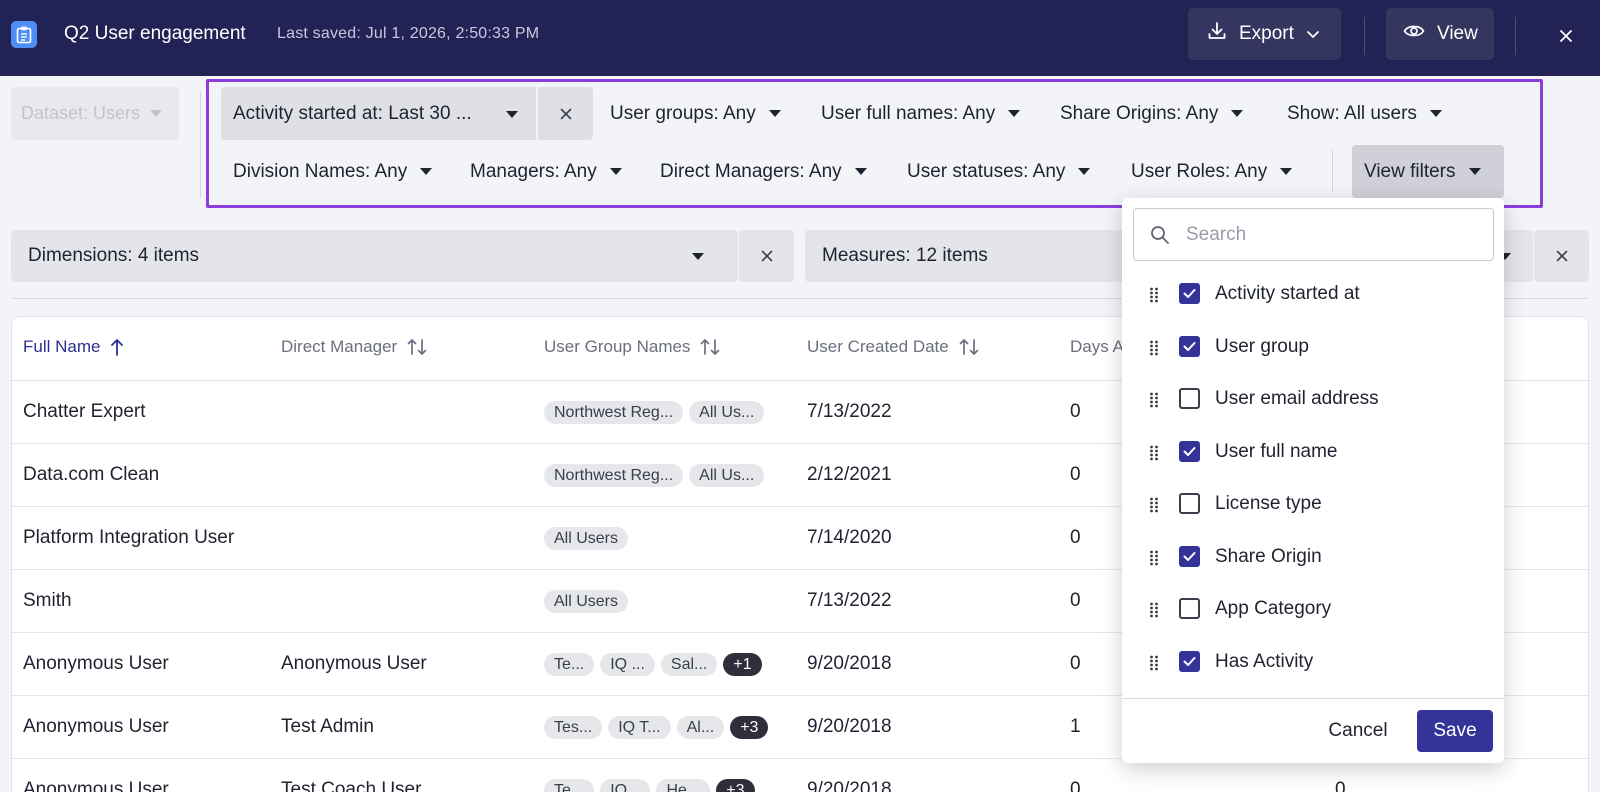 This screenshot has width=1600, height=792. I want to click on cell-created-date: 9/20/2018, so click(849, 726).